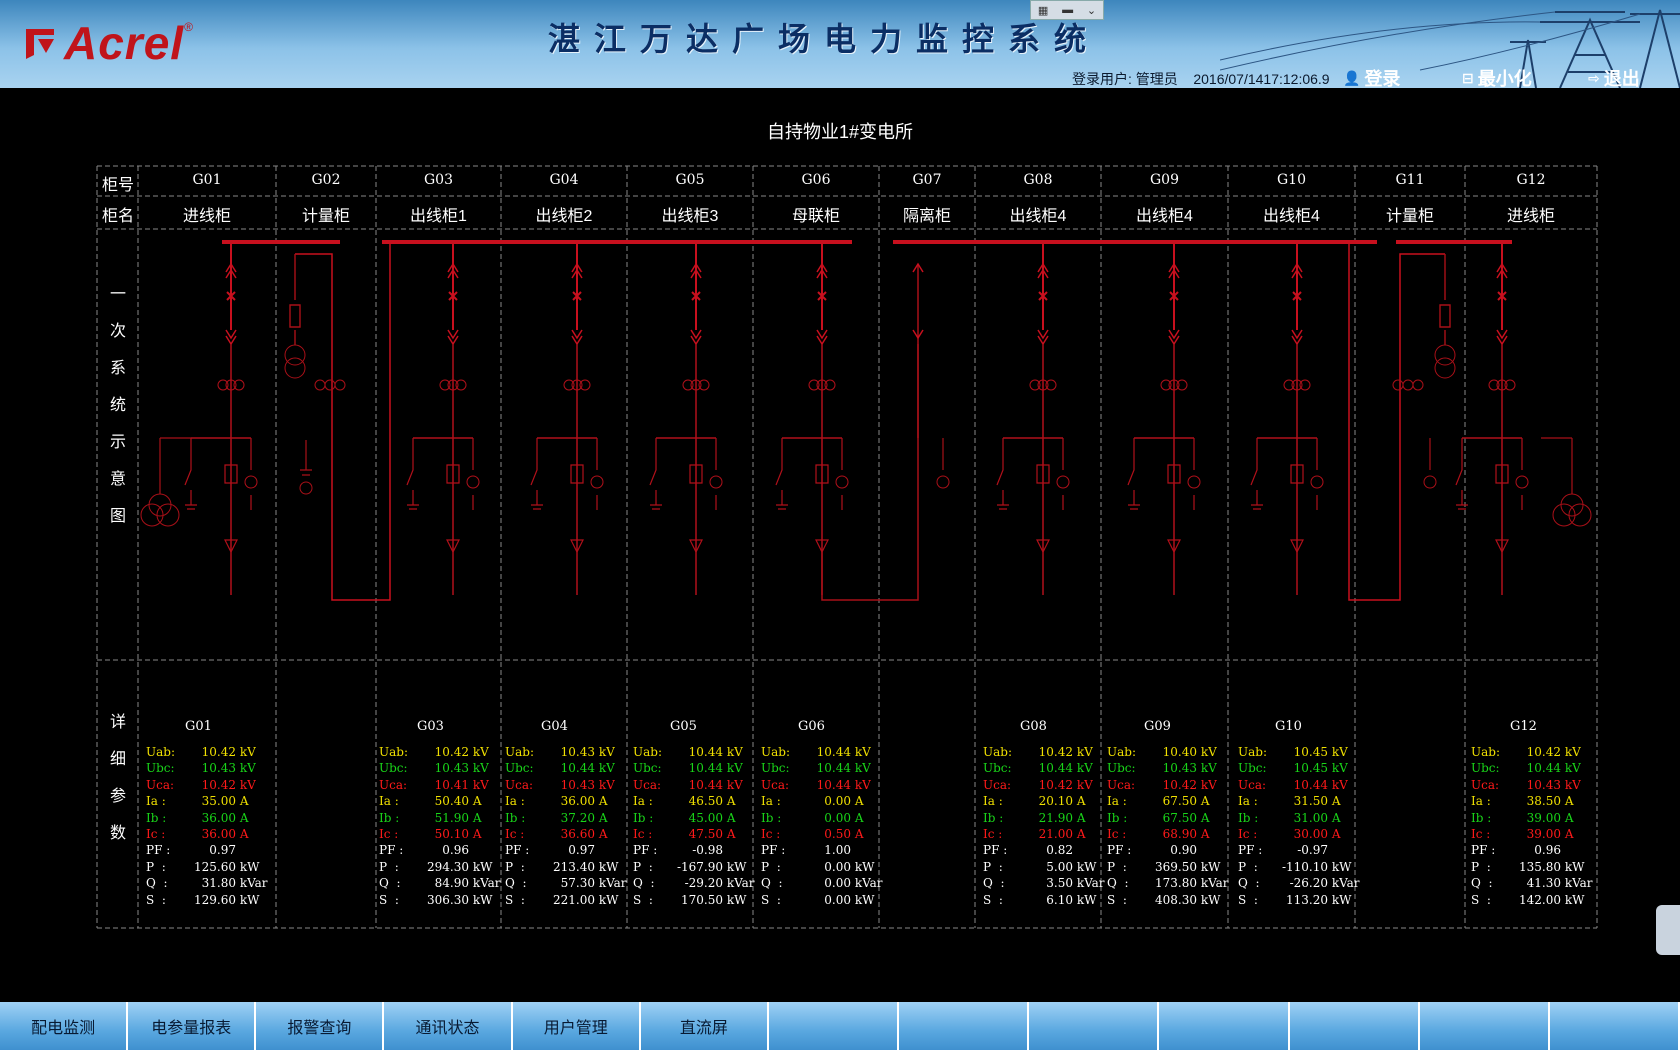  What do you see at coordinates (577, 883) in the screenshot?
I see `param-value: 57.30` at bounding box center [577, 883].